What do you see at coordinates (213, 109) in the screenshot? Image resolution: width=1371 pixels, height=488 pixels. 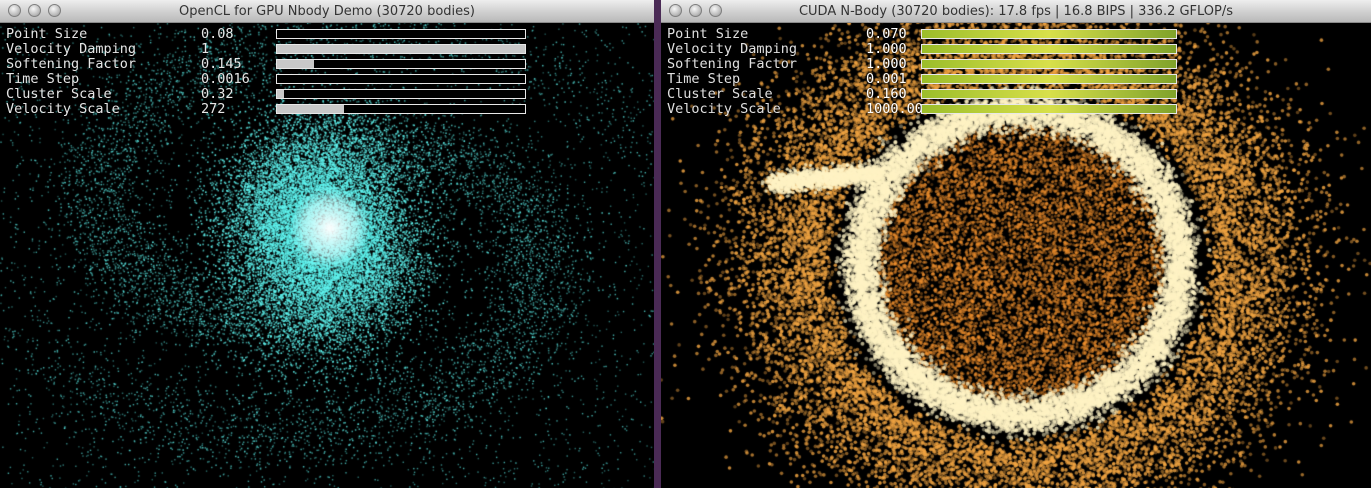 I see `param-value: 272` at bounding box center [213, 109].